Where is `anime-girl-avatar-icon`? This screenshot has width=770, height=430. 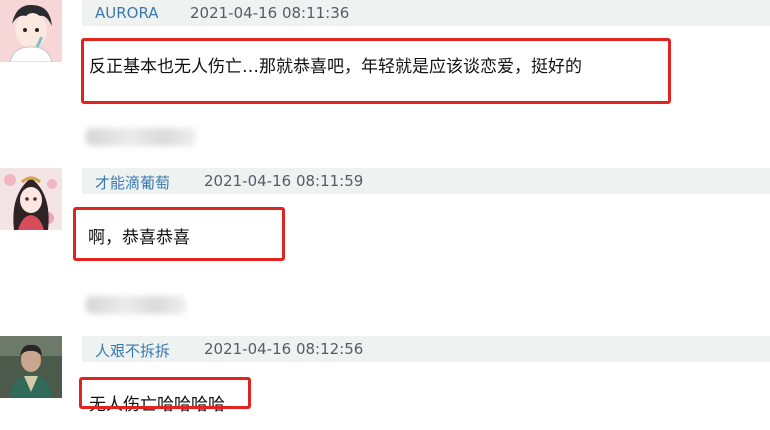 anime-girl-avatar-icon is located at coordinates (31, 199).